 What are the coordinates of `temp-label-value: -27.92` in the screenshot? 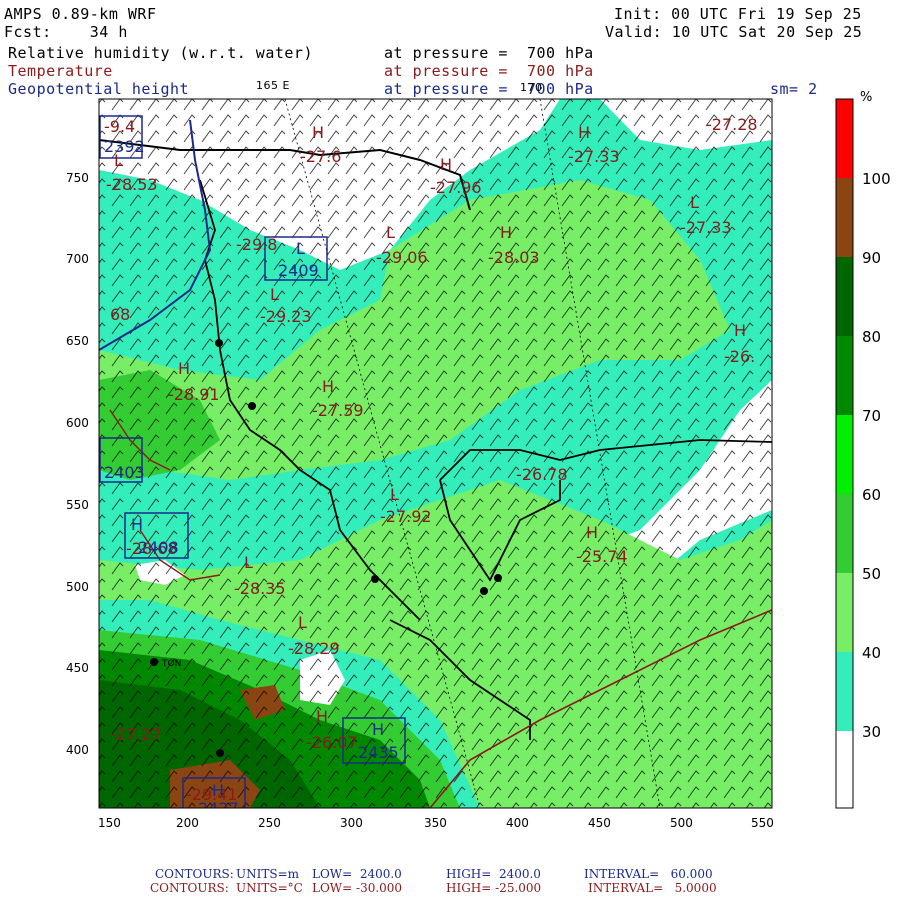 It's located at (406, 516).